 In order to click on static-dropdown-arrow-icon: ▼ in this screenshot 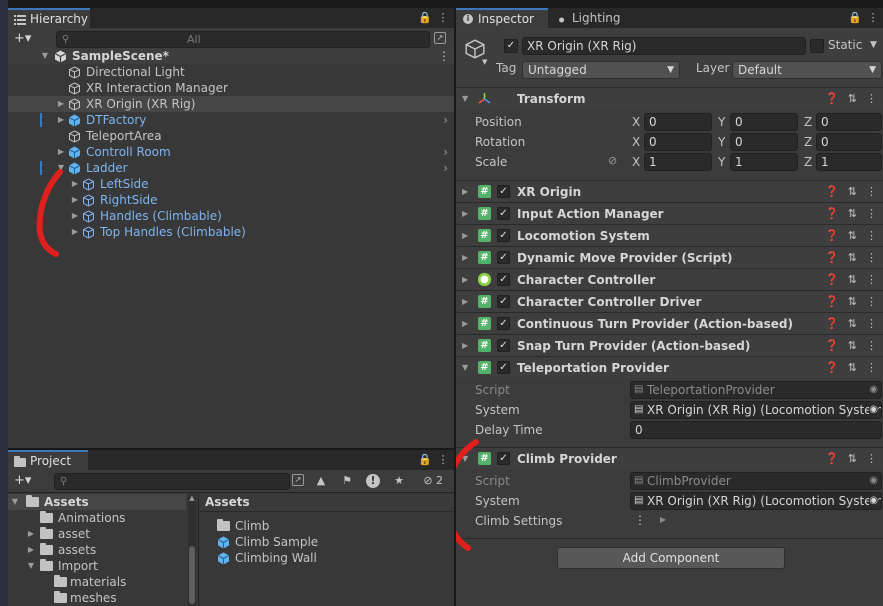, I will do `click(873, 45)`.